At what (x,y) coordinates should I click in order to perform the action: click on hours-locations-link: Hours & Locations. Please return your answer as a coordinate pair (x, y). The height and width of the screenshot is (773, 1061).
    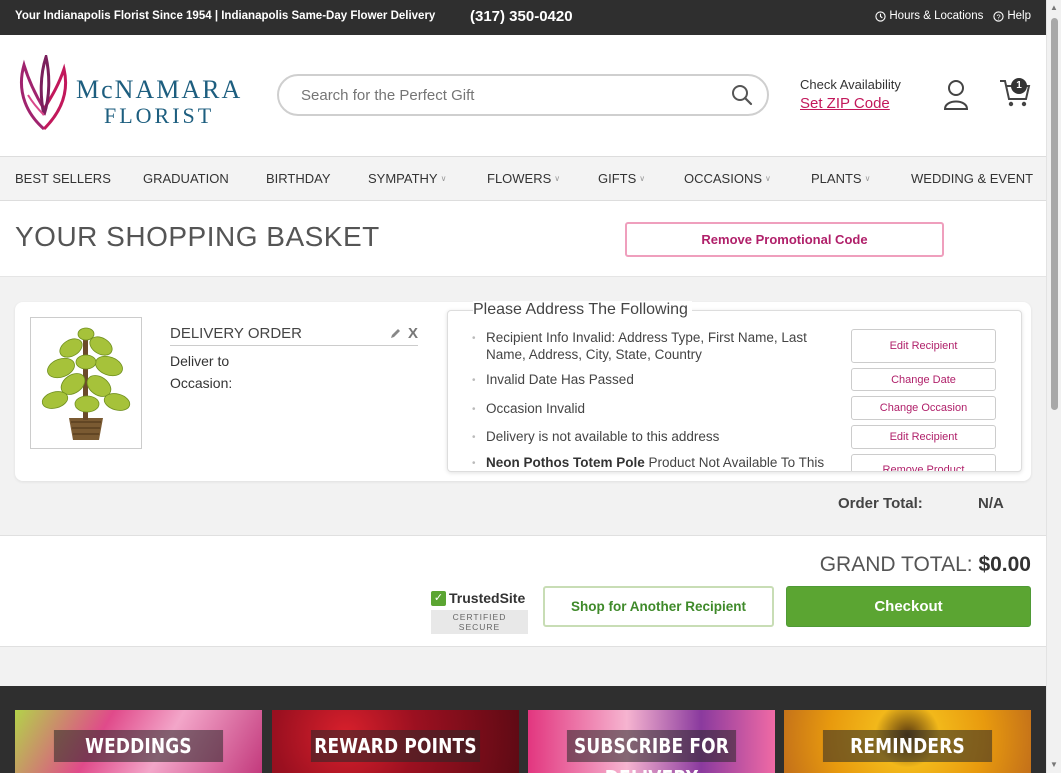
    Looking at the image, I should click on (929, 16).